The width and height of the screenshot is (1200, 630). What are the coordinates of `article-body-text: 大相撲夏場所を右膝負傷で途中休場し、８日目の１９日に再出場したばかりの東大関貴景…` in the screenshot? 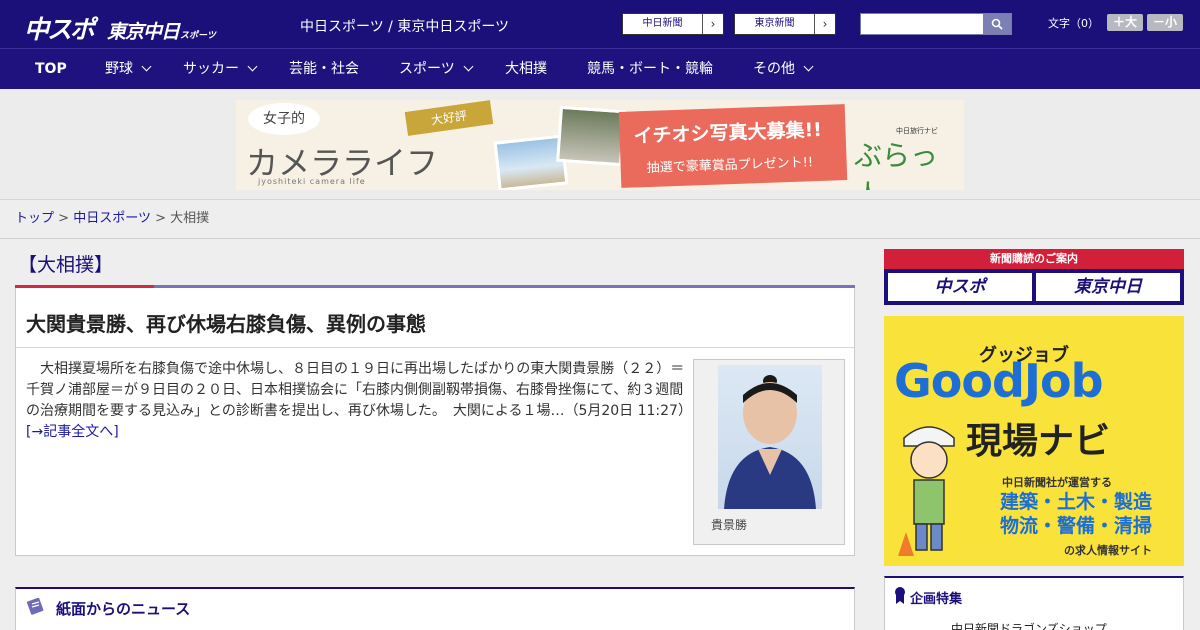 It's located at (362, 390).